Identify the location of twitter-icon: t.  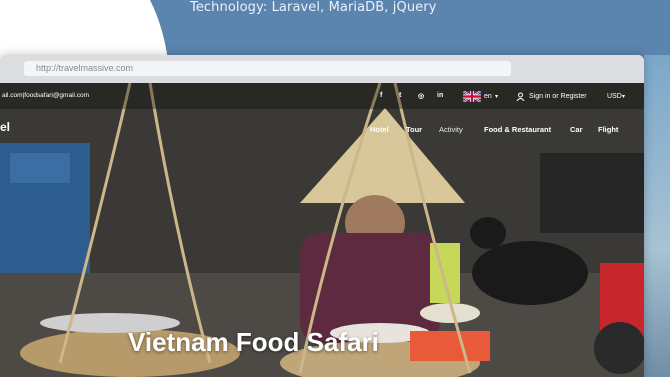
(400, 95).